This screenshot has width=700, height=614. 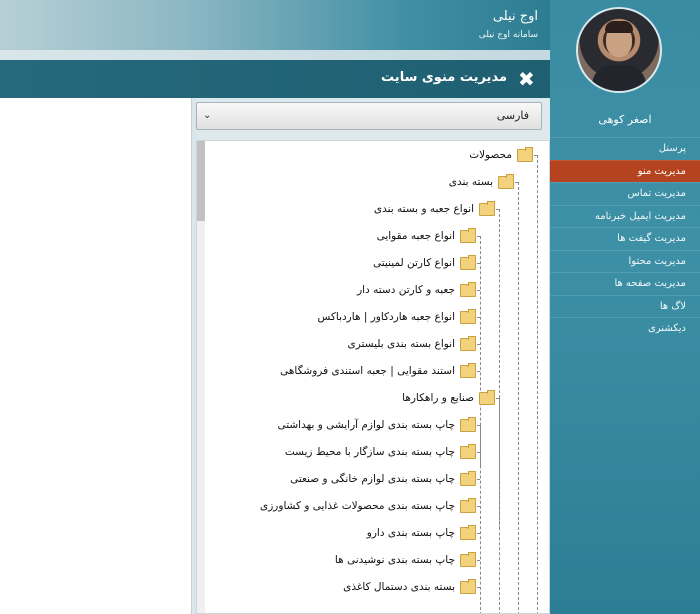 What do you see at coordinates (369, 452) in the screenshot?
I see `tree-node-label: چاپ بسته بندی سازگار با محیط زیست` at bounding box center [369, 452].